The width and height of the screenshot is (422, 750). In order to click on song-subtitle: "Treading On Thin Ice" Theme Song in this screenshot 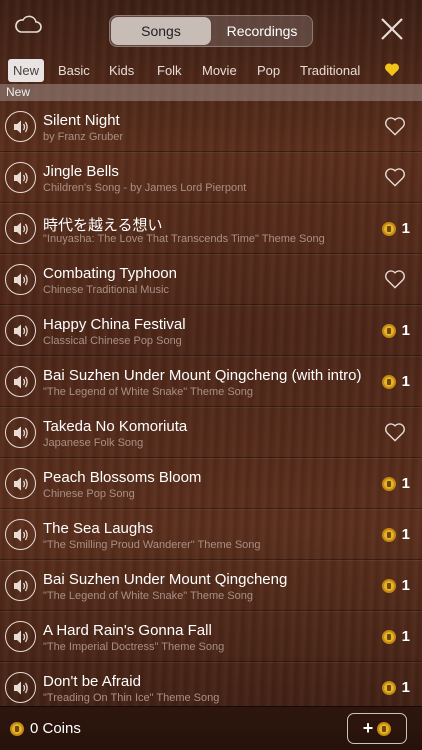, I will do `click(131, 698)`.